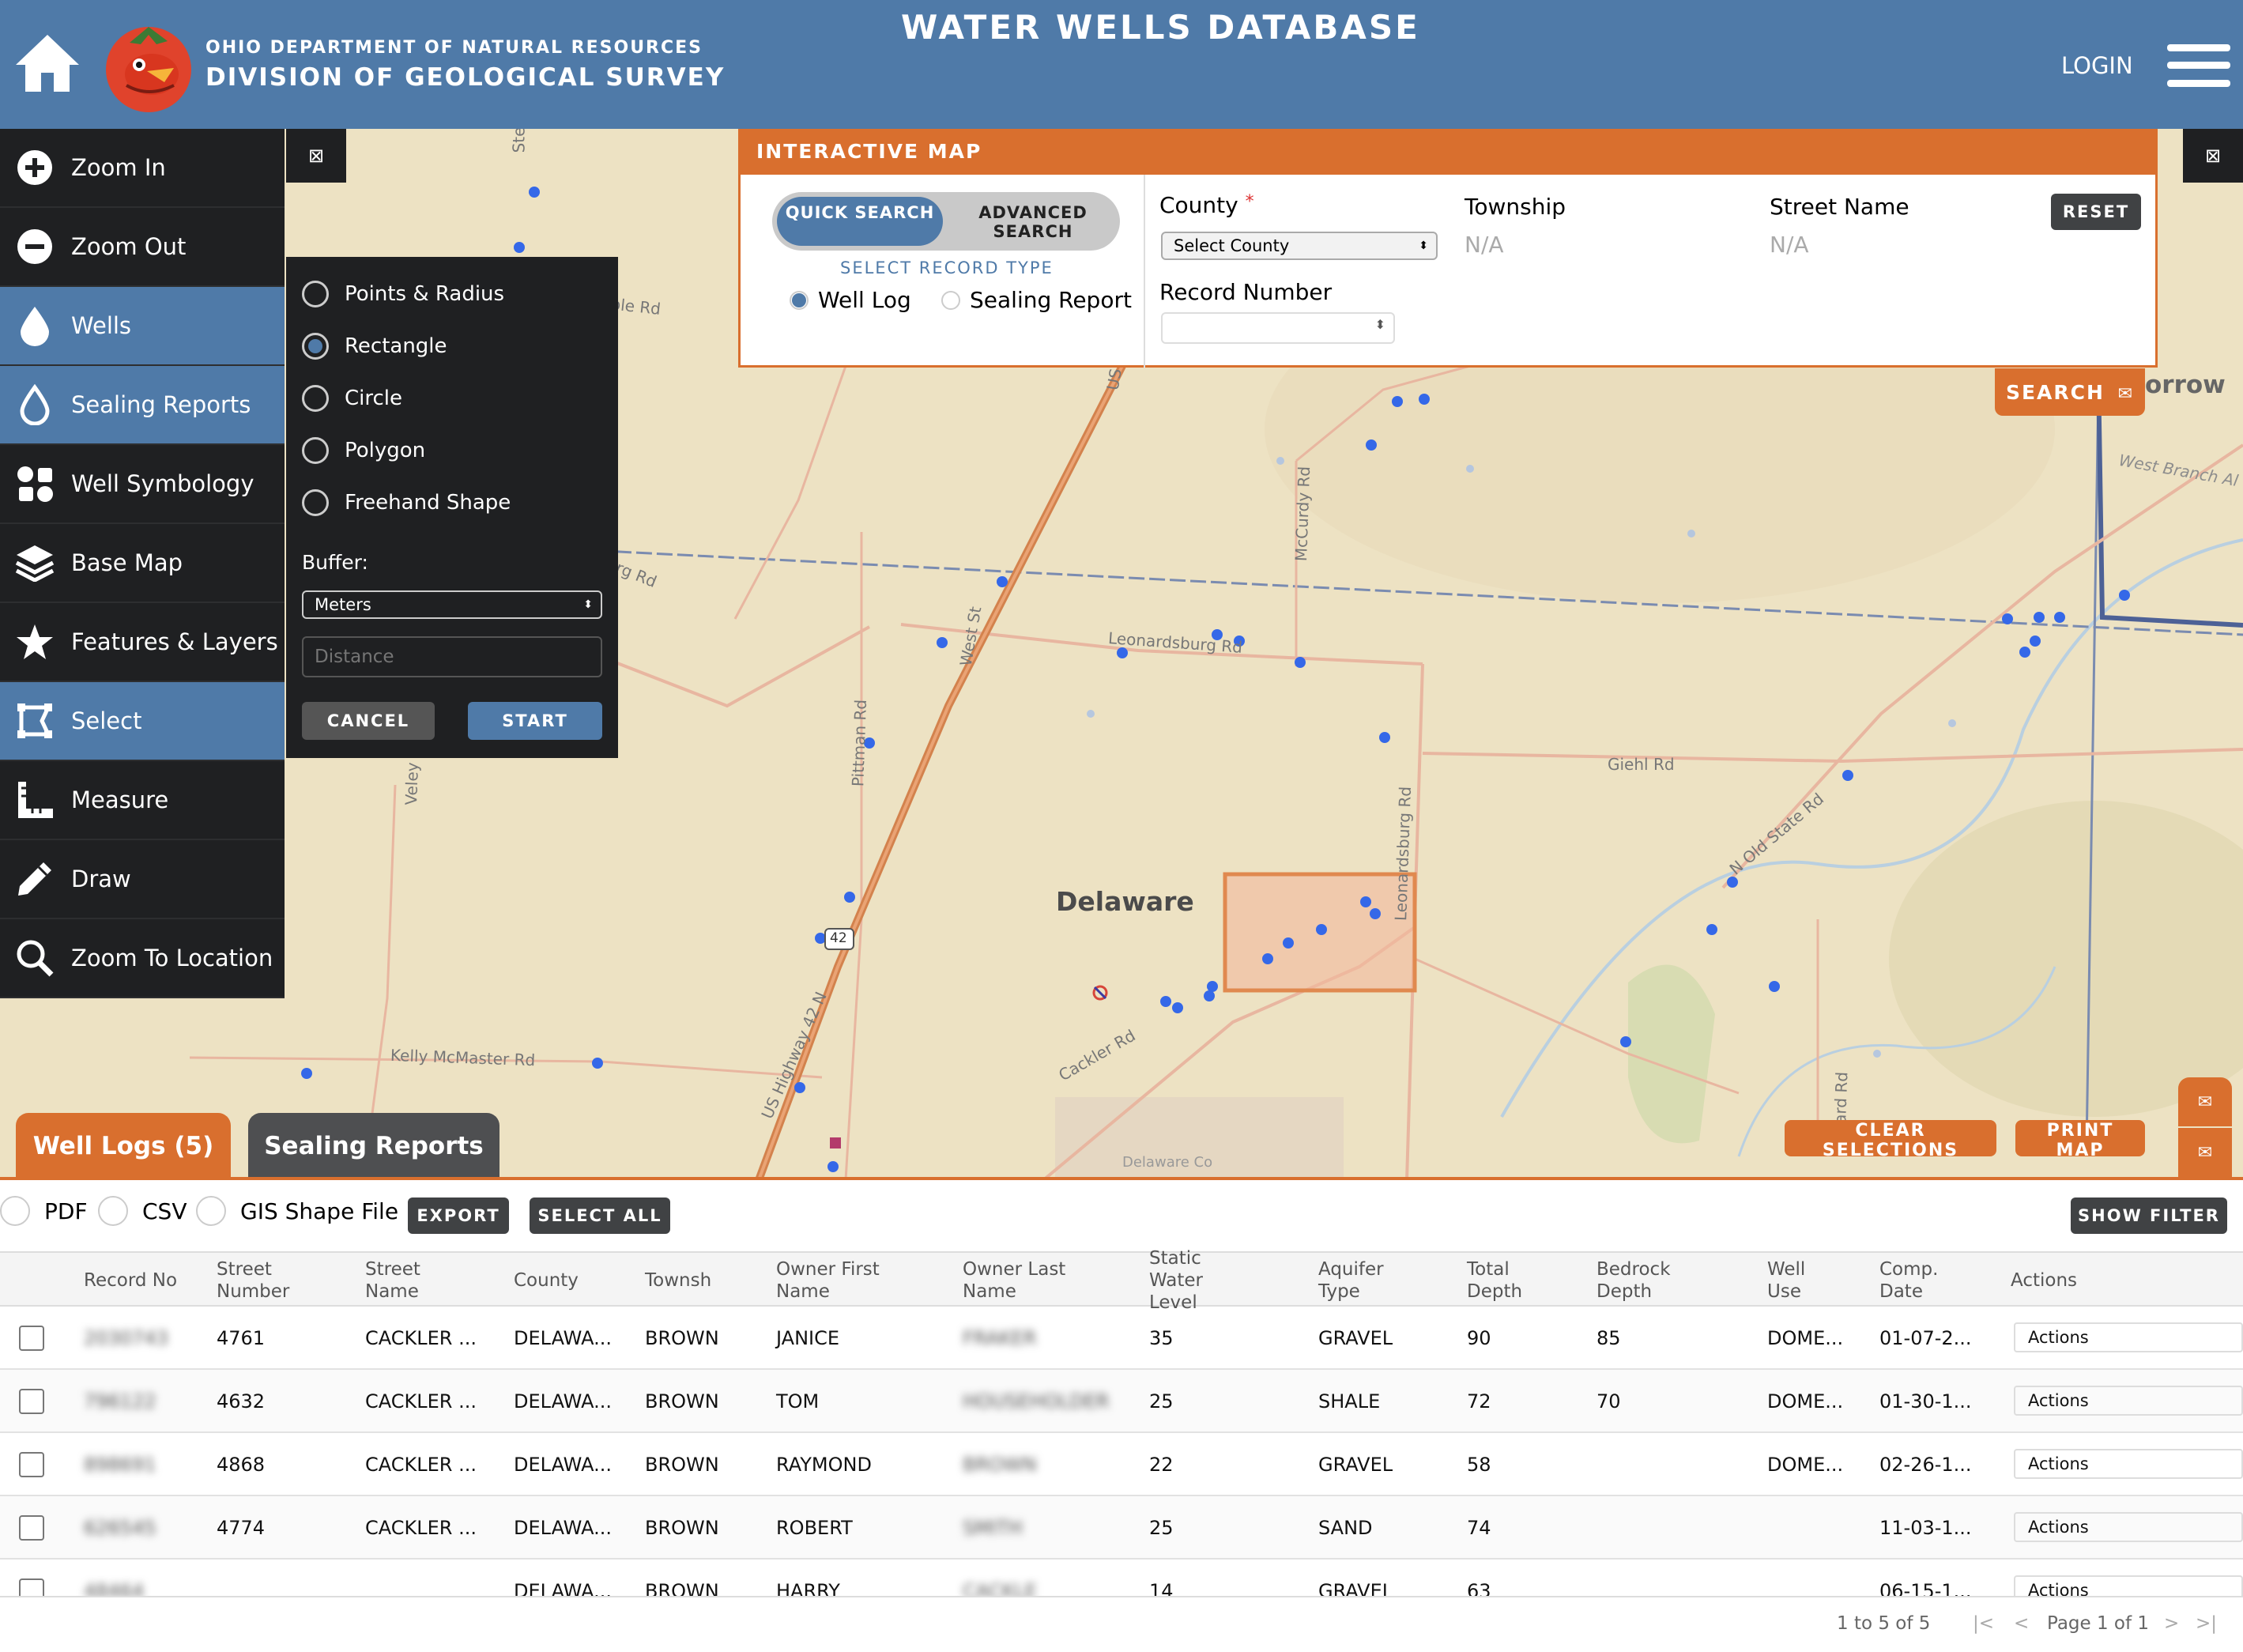  What do you see at coordinates (1380, 324) in the screenshot?
I see `stepper-icon: ⬍` at bounding box center [1380, 324].